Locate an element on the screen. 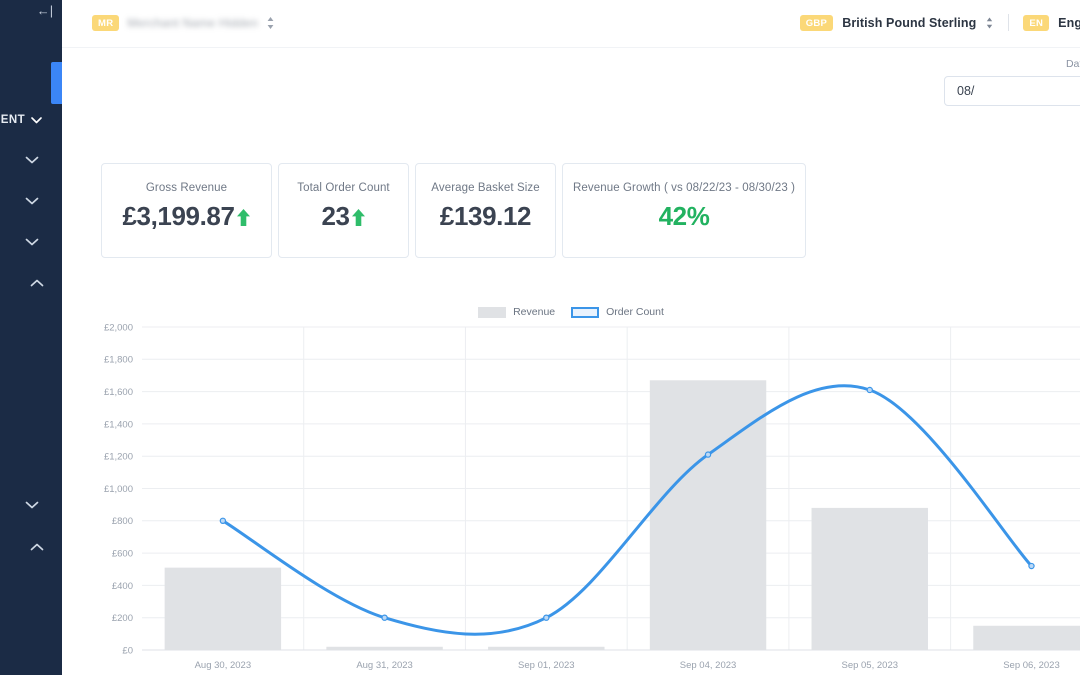 This screenshot has height=675, width=1080. svg-text: Sep 06, 2023 is located at coordinates (1031, 665).